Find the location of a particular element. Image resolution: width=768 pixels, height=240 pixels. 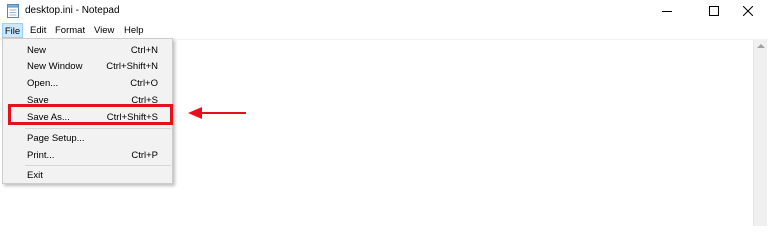

minimize-button is located at coordinates (667, 11).